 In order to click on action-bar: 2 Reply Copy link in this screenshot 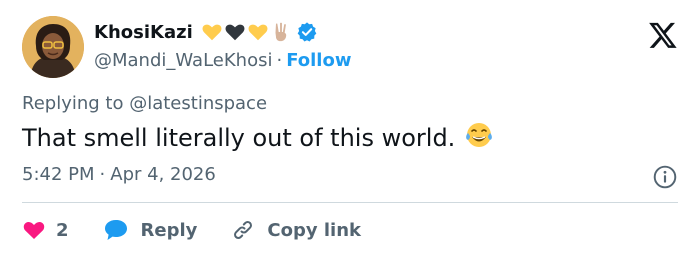, I will do `click(191, 230)`.